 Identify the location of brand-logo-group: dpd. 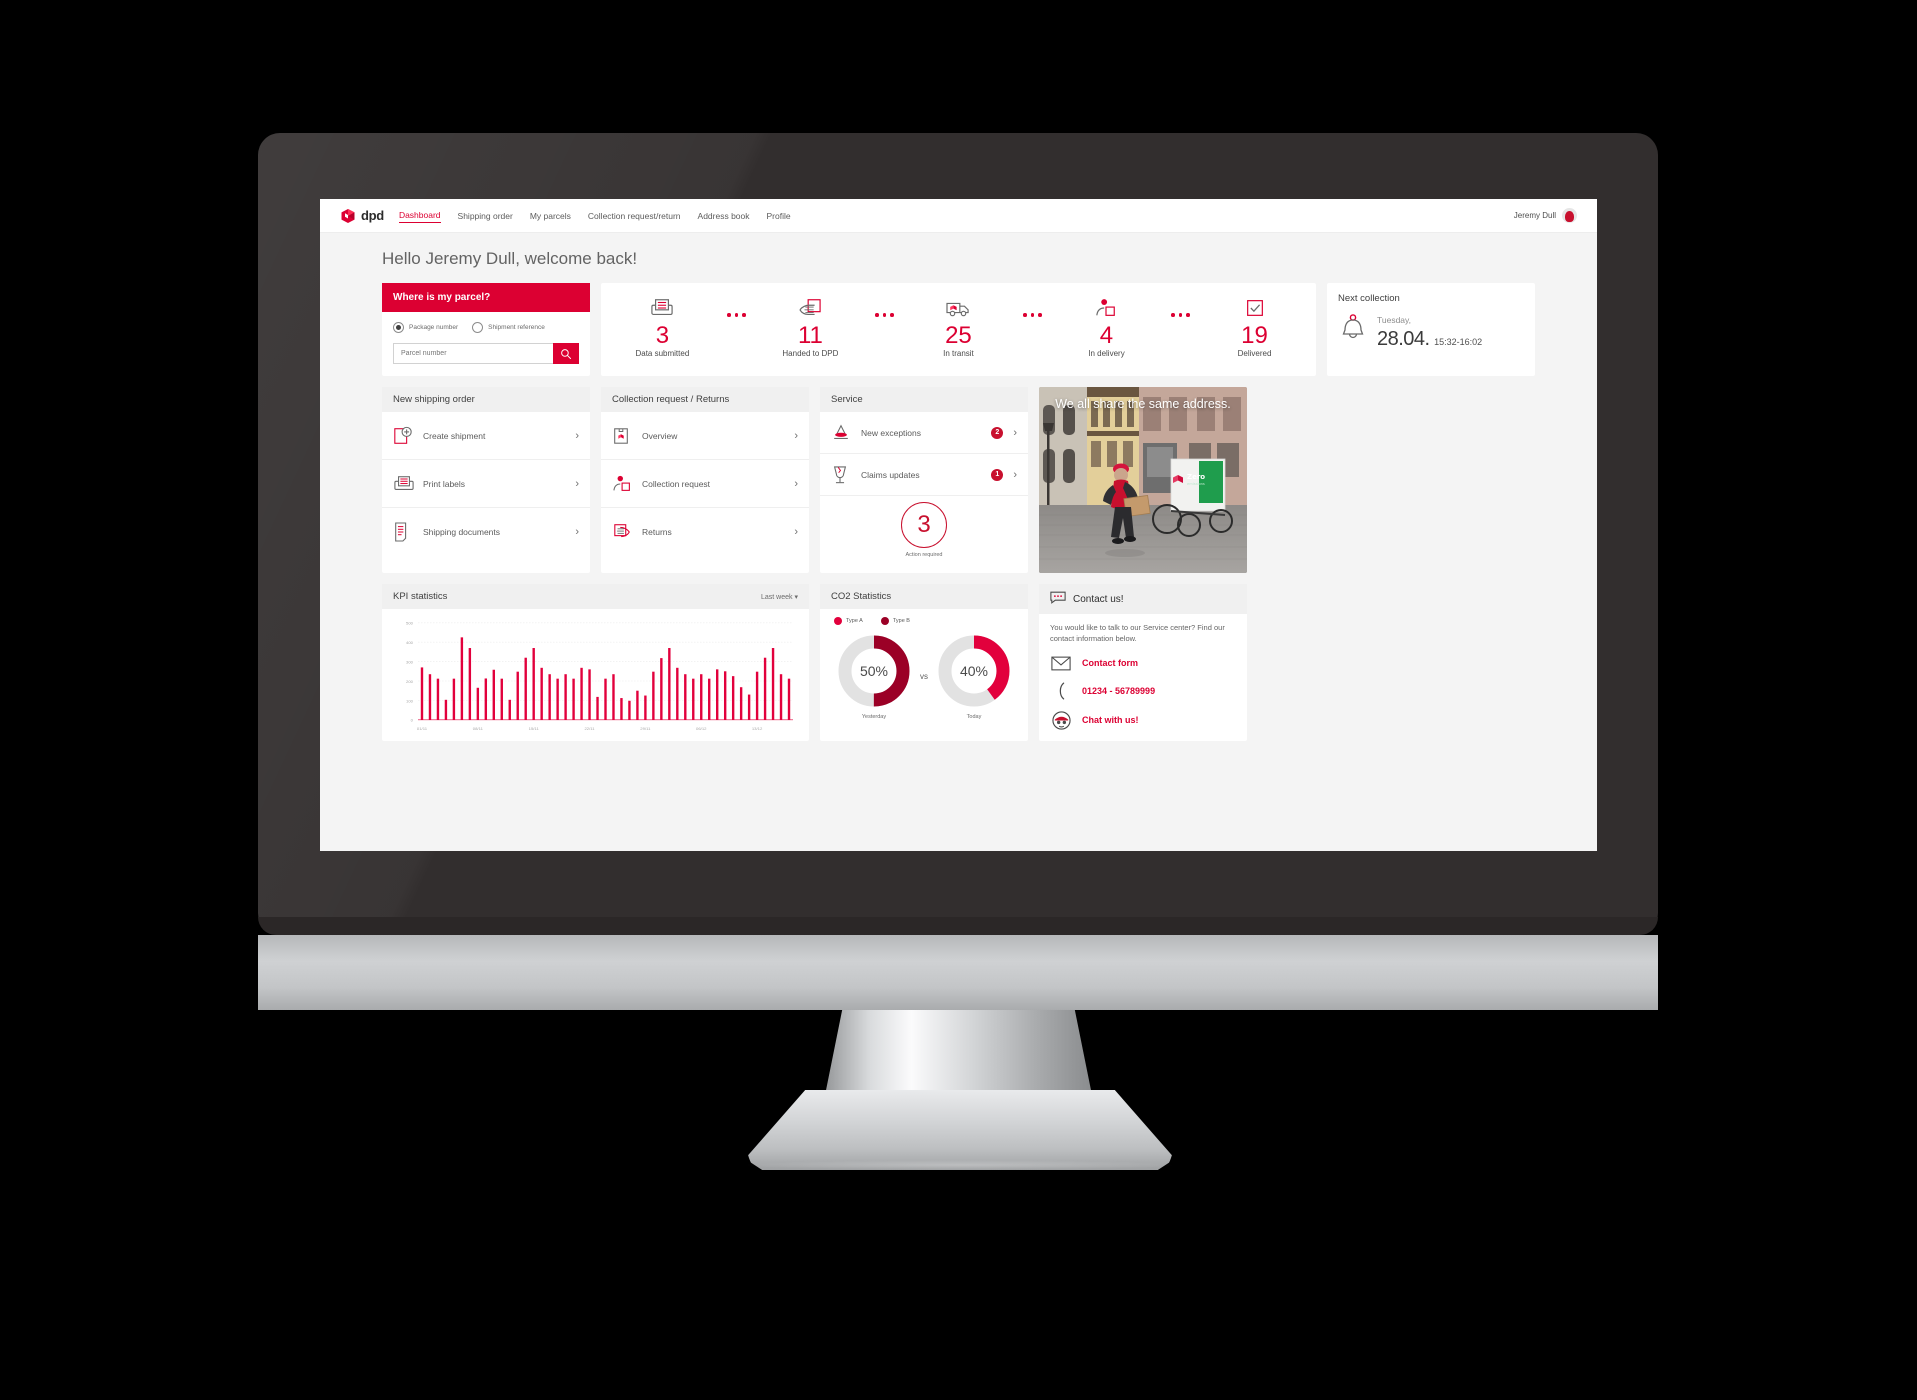
(362, 216).